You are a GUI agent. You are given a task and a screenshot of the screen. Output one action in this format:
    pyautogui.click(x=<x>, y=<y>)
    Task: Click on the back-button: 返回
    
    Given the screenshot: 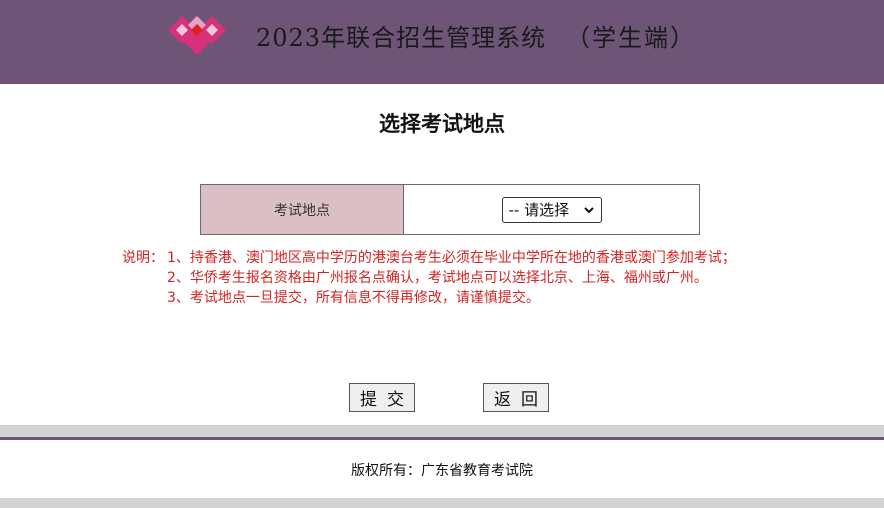 What is the action you would take?
    pyautogui.click(x=516, y=397)
    